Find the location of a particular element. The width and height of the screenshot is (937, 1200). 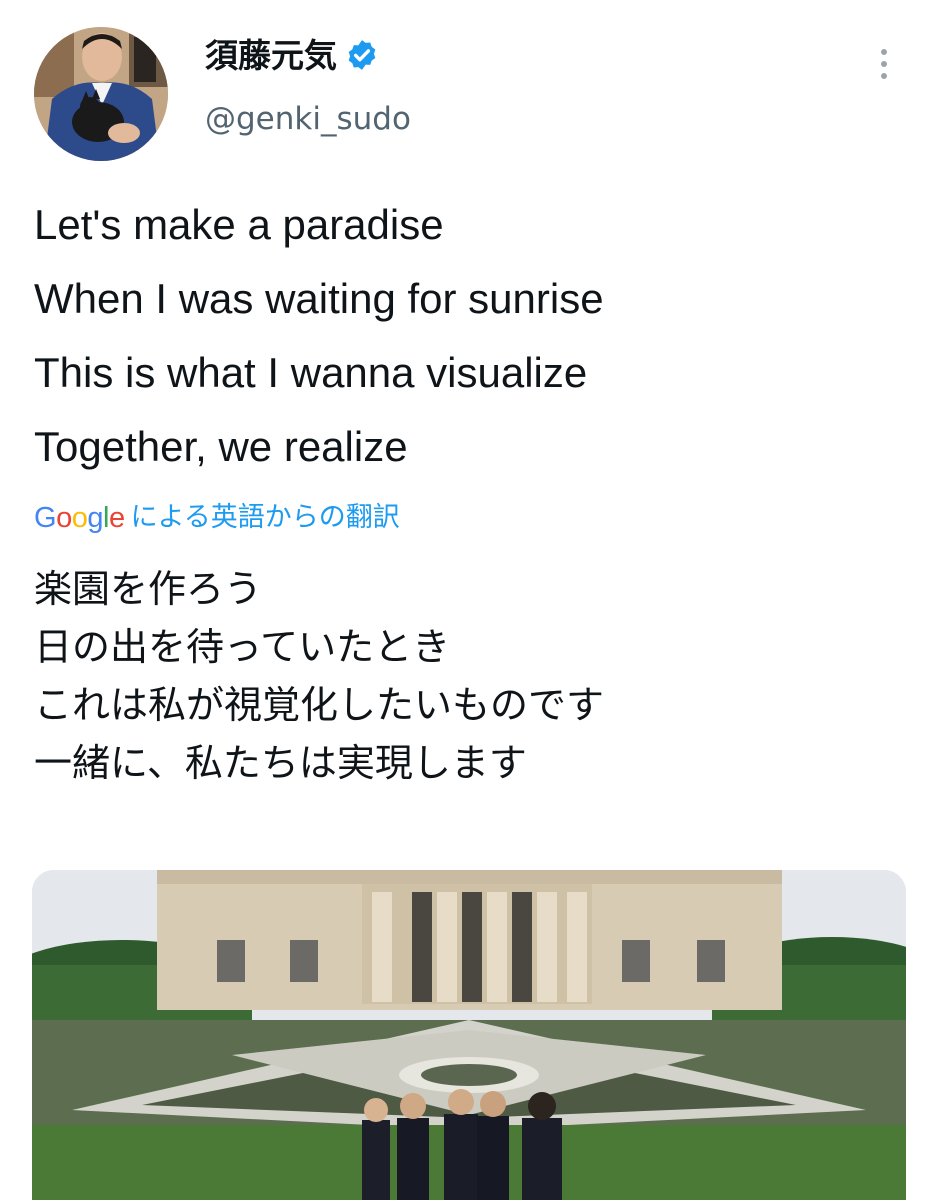

translated-line: これは私が視覚化したいものです is located at coordinates (319, 705).